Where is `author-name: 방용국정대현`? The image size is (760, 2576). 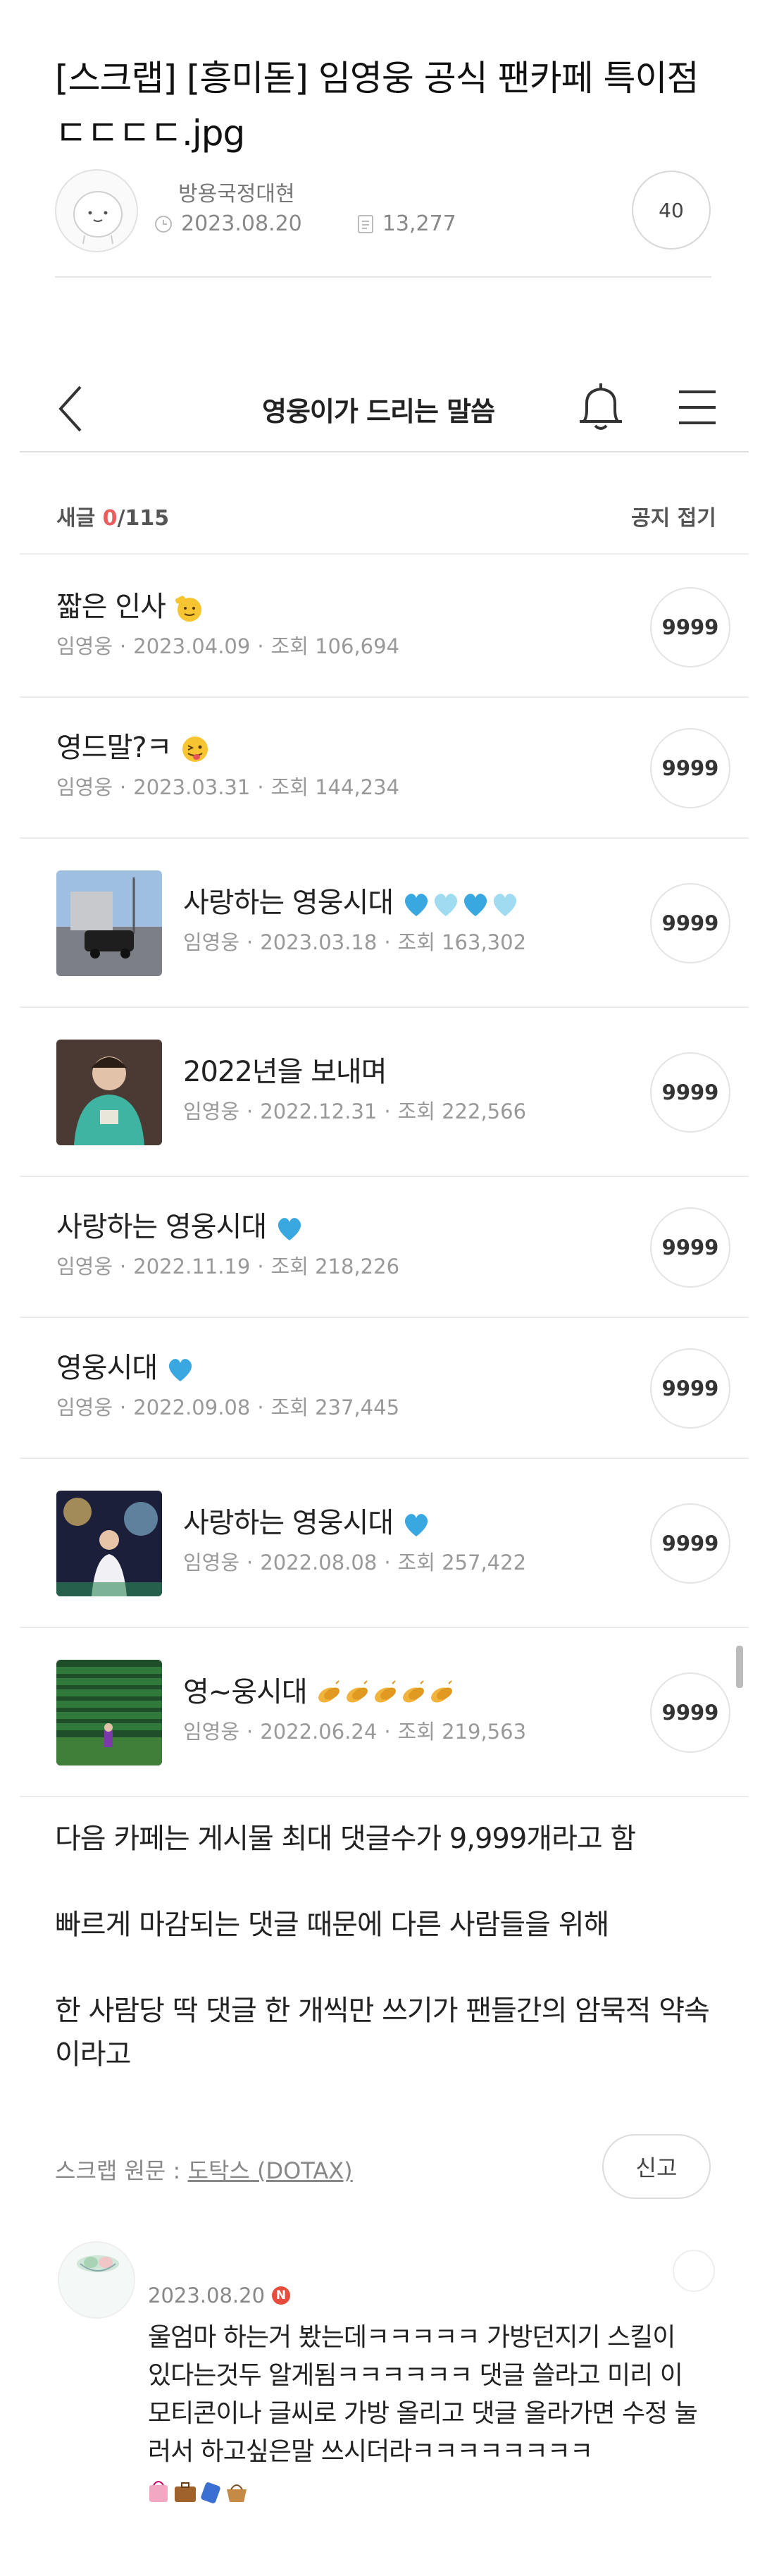 author-name: 방용국정대현 is located at coordinates (237, 191).